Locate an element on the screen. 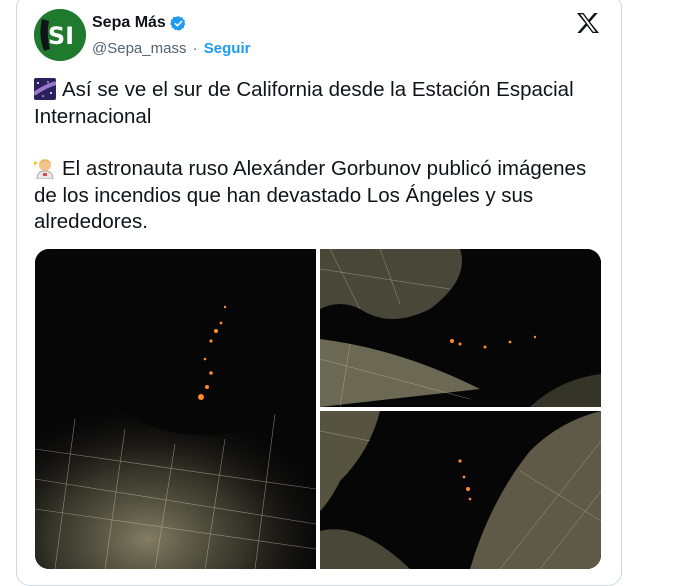 The image size is (683, 586). astronaut-icon is located at coordinates (44, 169).